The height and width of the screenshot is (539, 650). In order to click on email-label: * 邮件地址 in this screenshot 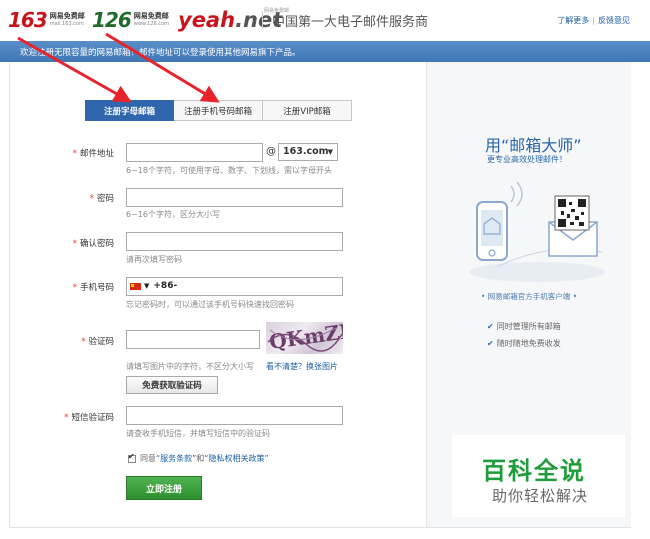, I will do `click(93, 154)`.